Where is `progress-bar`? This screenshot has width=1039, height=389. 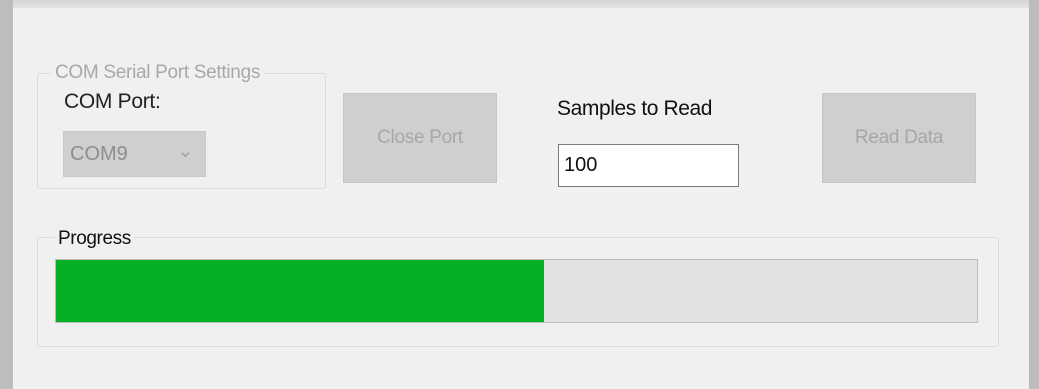
progress-bar is located at coordinates (516, 291).